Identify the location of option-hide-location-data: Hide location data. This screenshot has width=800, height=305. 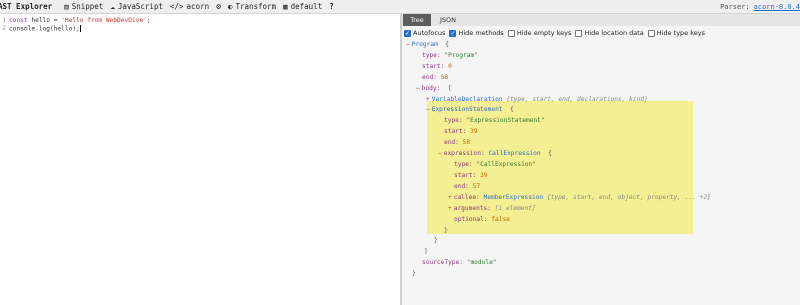
(609, 33).